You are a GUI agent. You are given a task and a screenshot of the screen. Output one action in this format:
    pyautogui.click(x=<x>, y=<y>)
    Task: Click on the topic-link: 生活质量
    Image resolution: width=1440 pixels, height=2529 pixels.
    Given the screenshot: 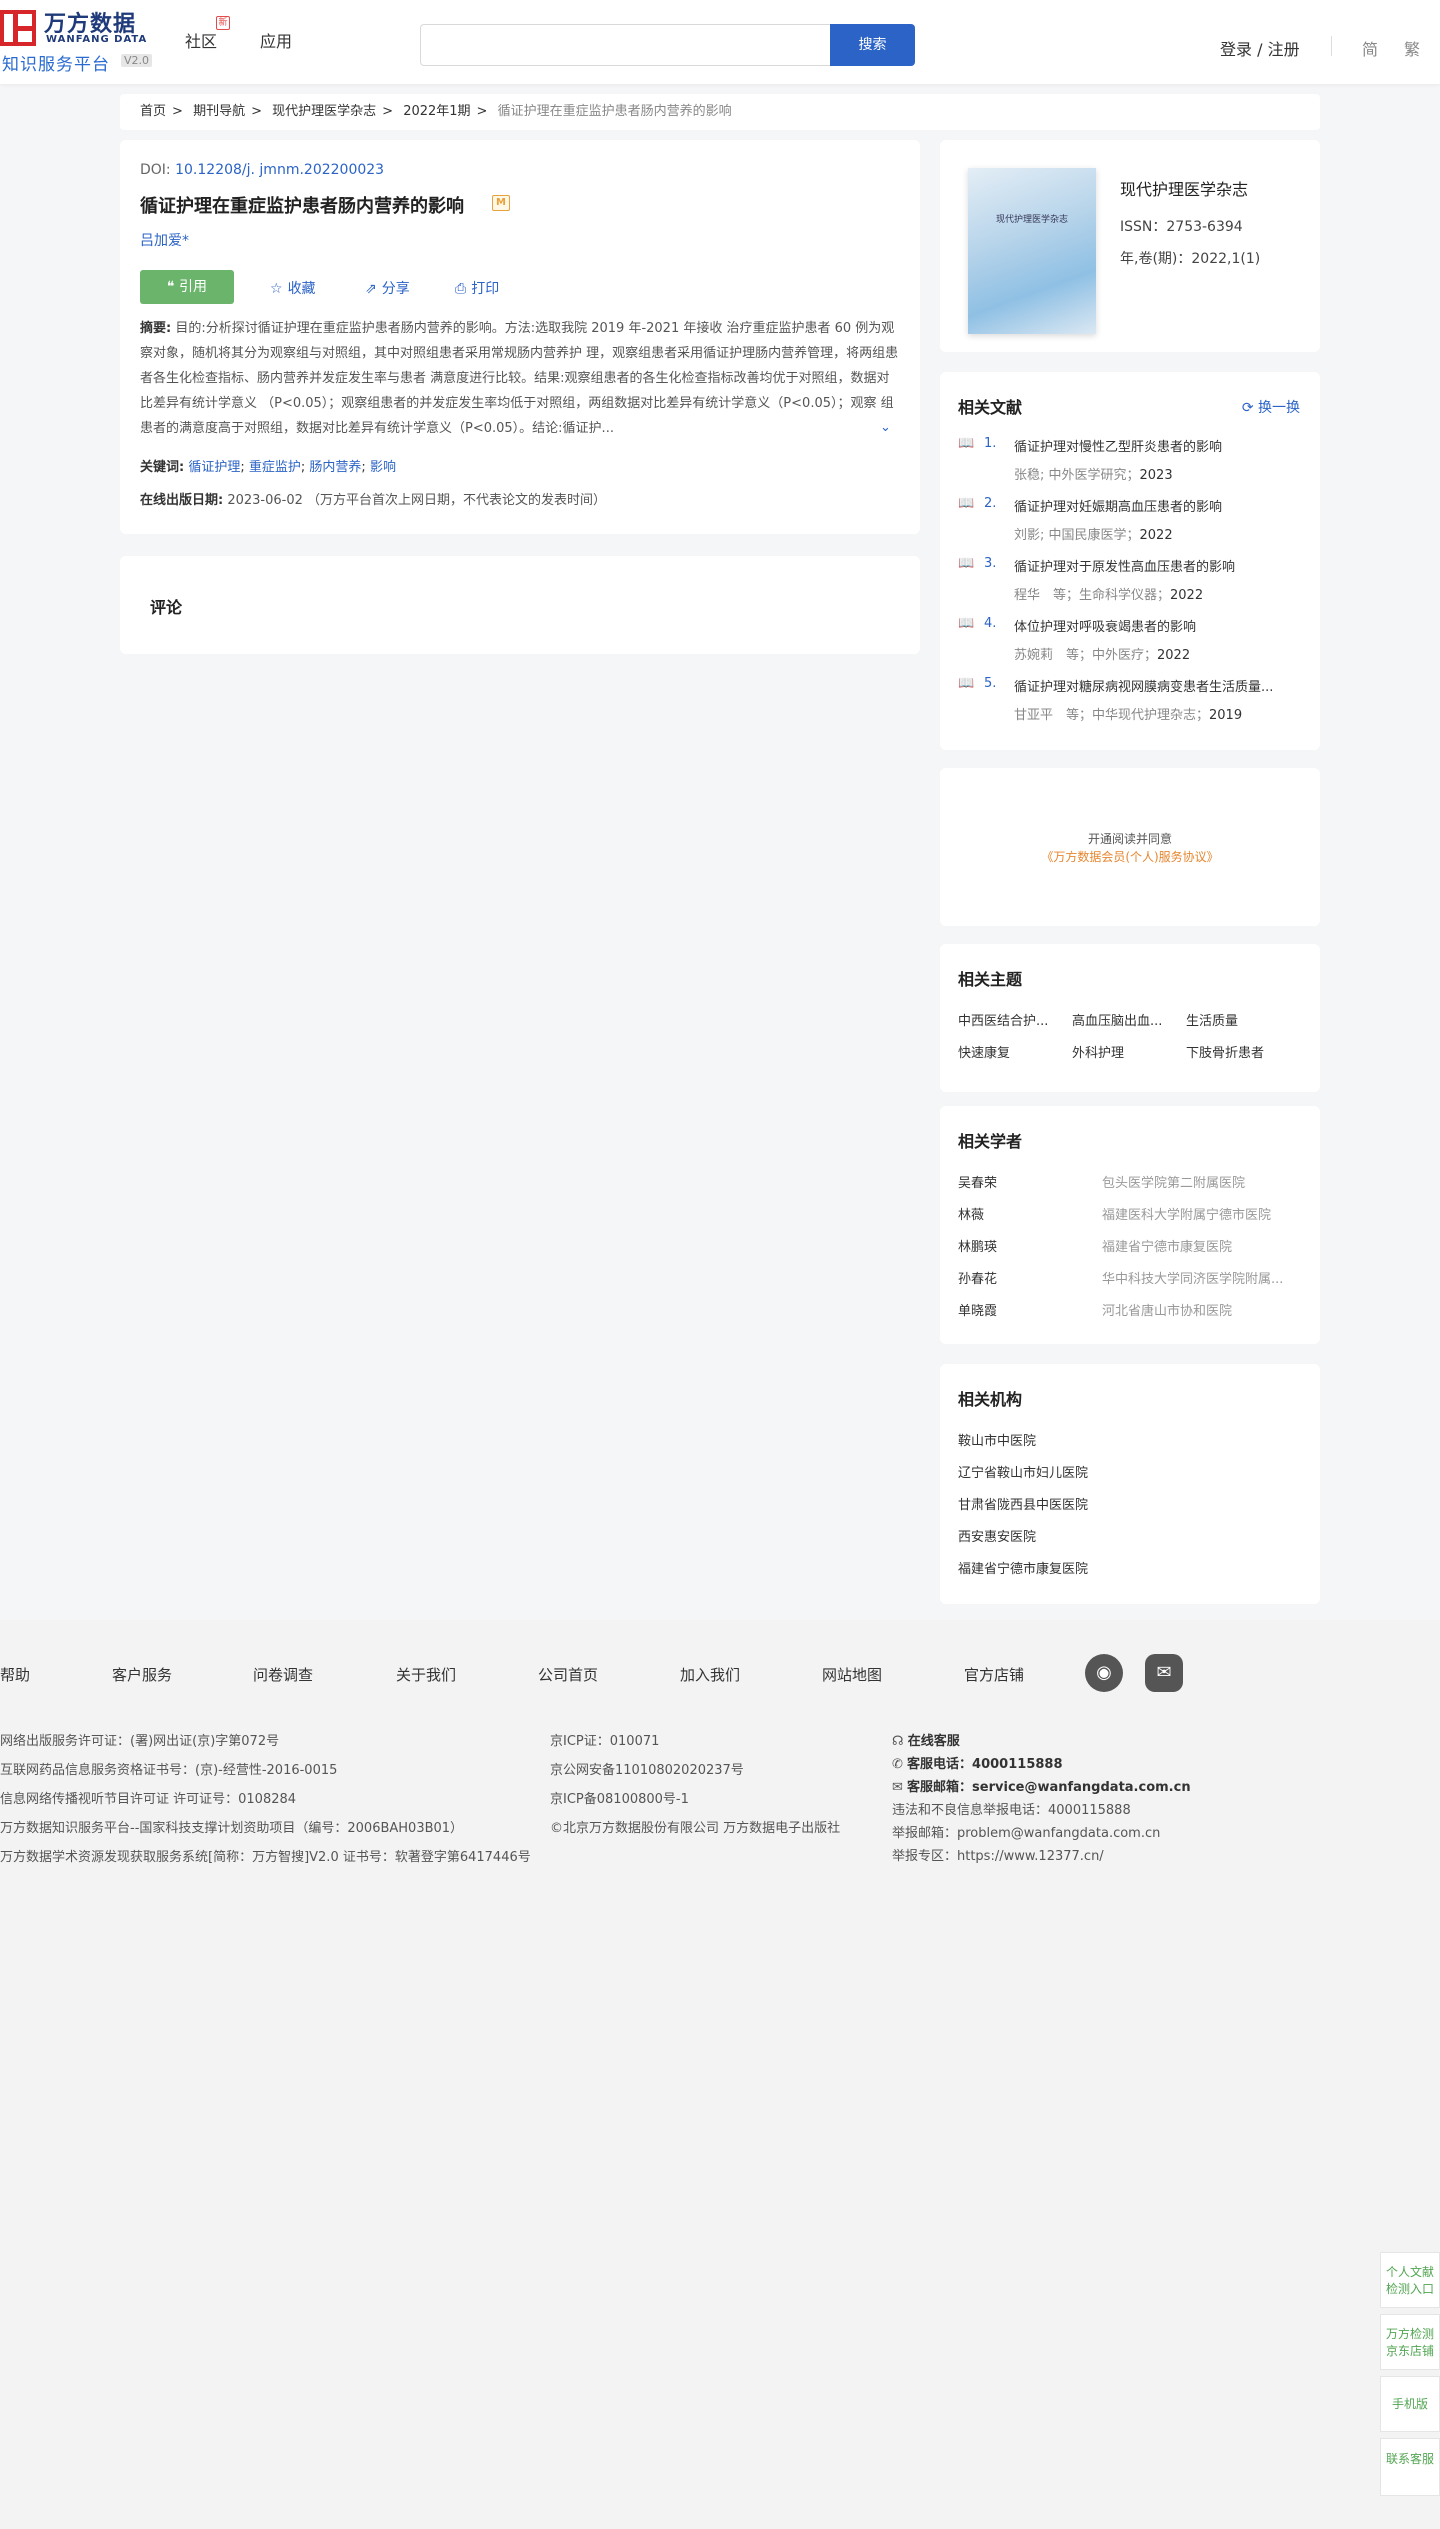 What is the action you would take?
    pyautogui.click(x=1236, y=1019)
    